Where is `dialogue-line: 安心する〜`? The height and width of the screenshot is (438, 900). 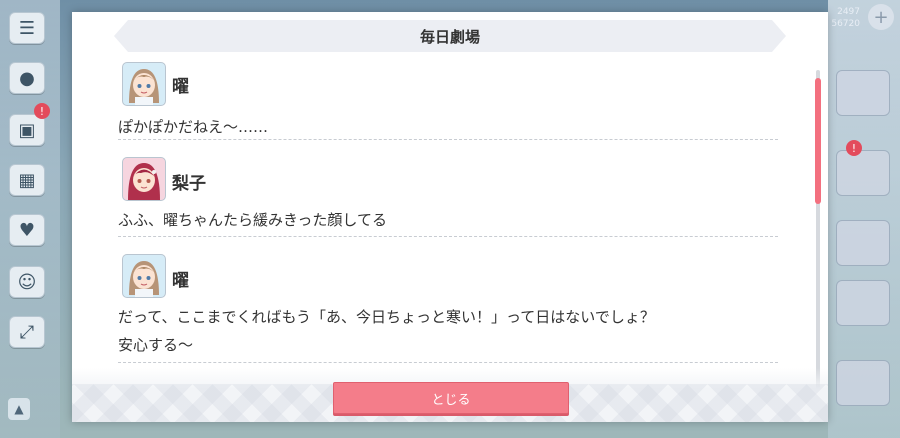 dialogue-line: 安心する〜 is located at coordinates (156, 345).